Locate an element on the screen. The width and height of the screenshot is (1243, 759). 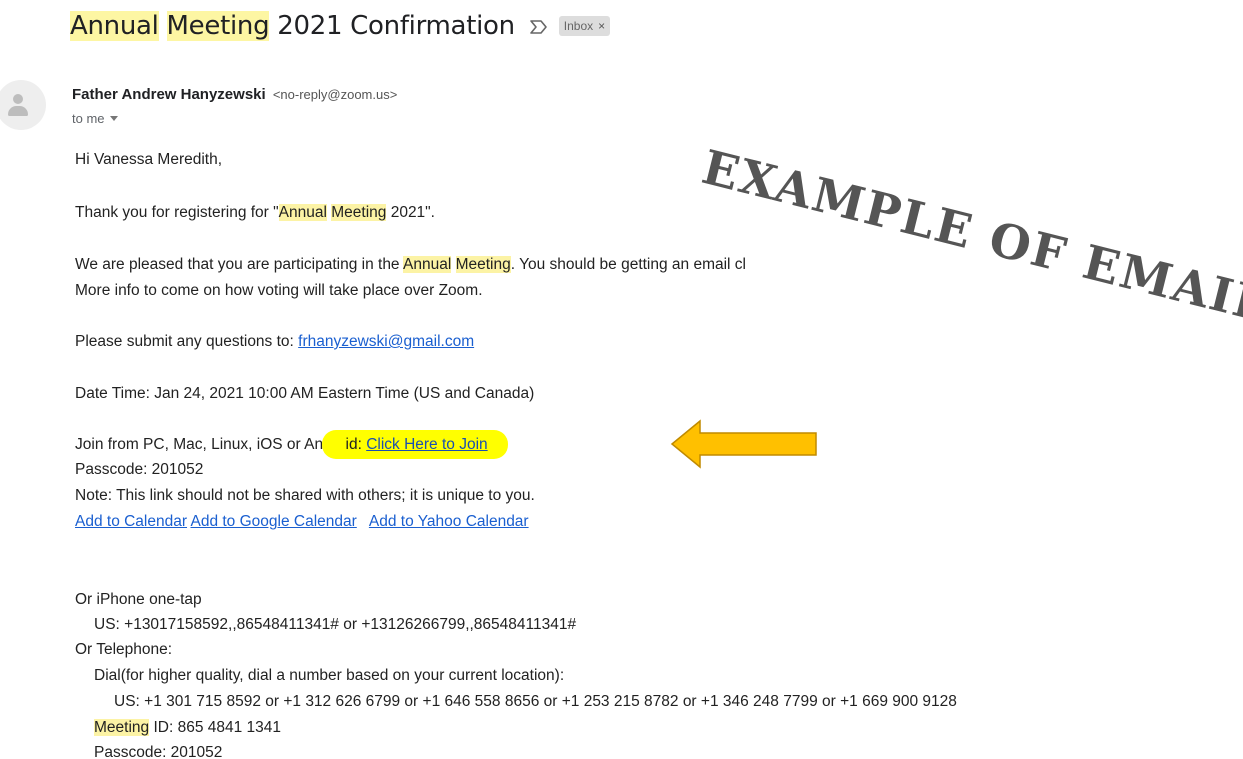
email-subject: Annual Meeting 2021 Confirmation is located at coordinates (292, 26).